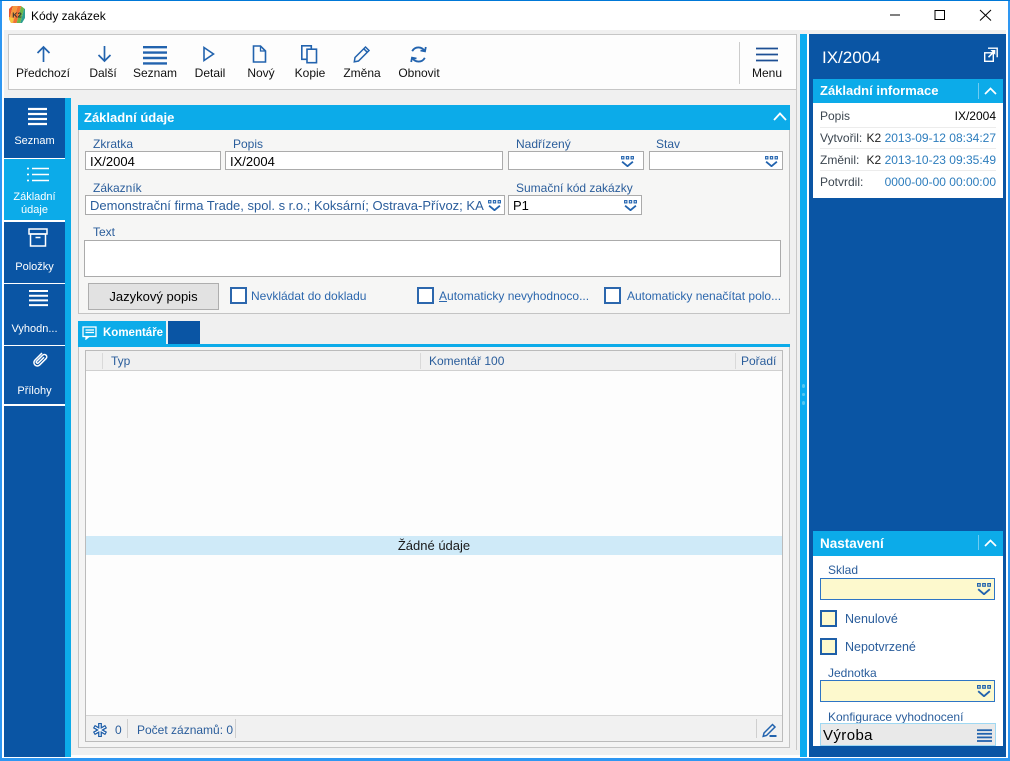 The height and width of the screenshot is (761, 1010). I want to click on svg-text: K2, so click(17, 15).